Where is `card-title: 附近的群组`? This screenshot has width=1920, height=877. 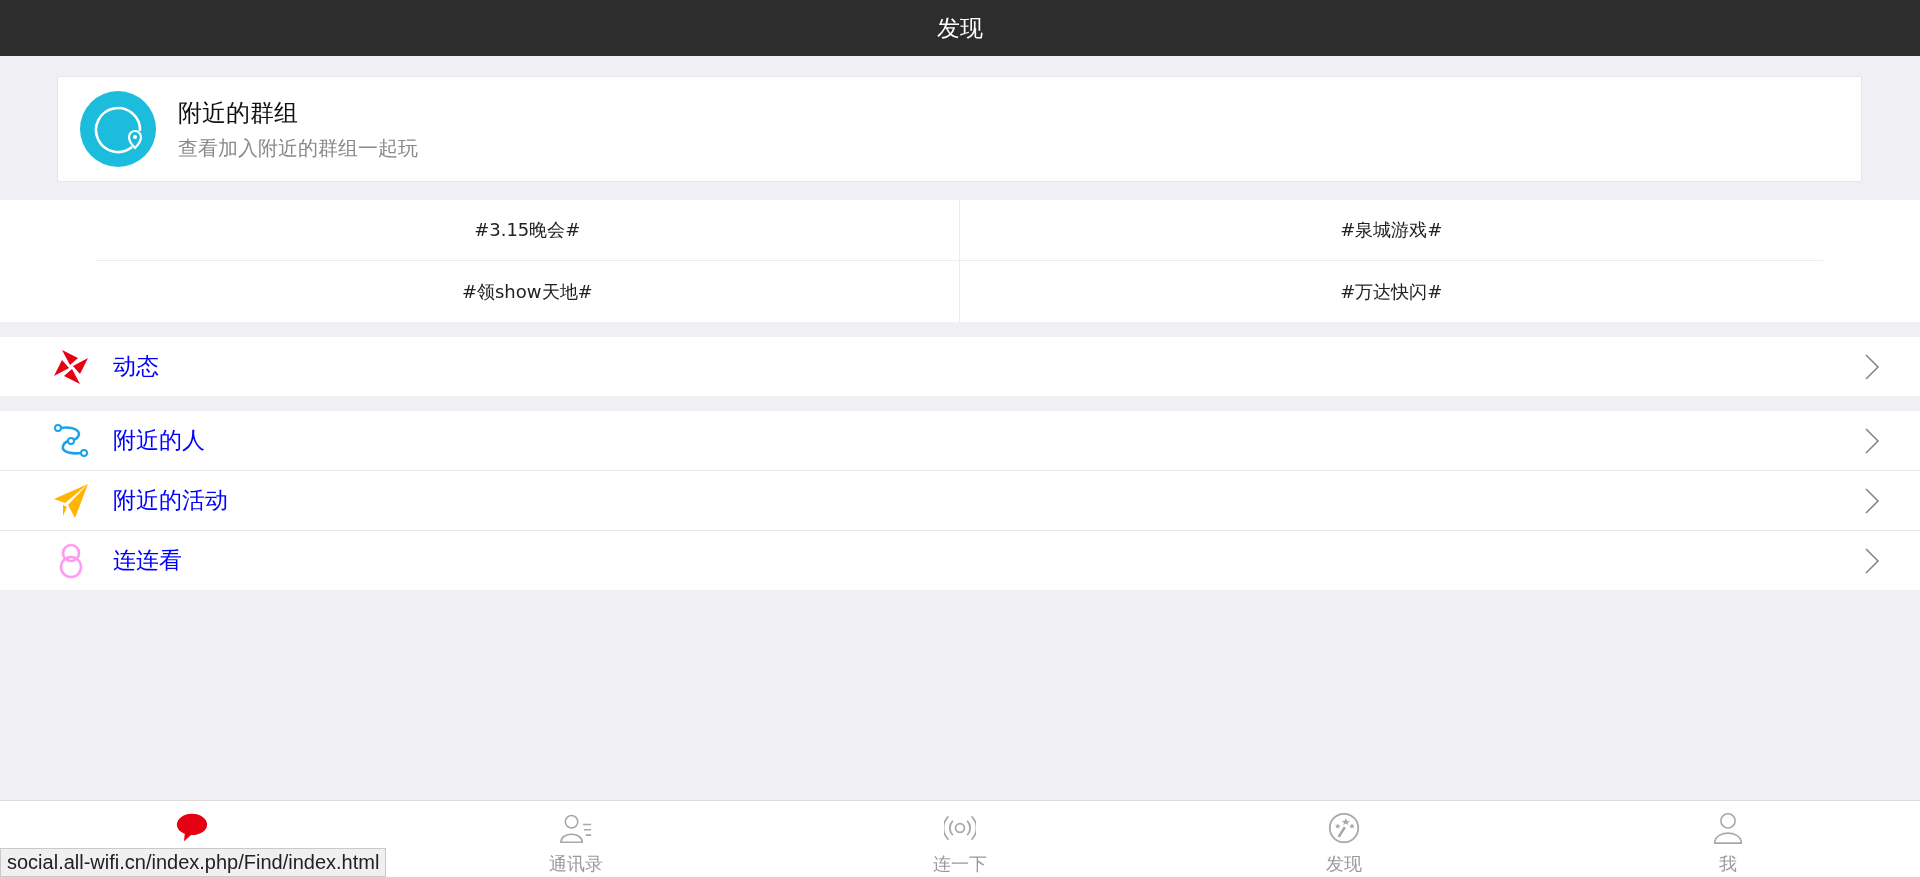 card-title: 附近的群组 is located at coordinates (238, 113).